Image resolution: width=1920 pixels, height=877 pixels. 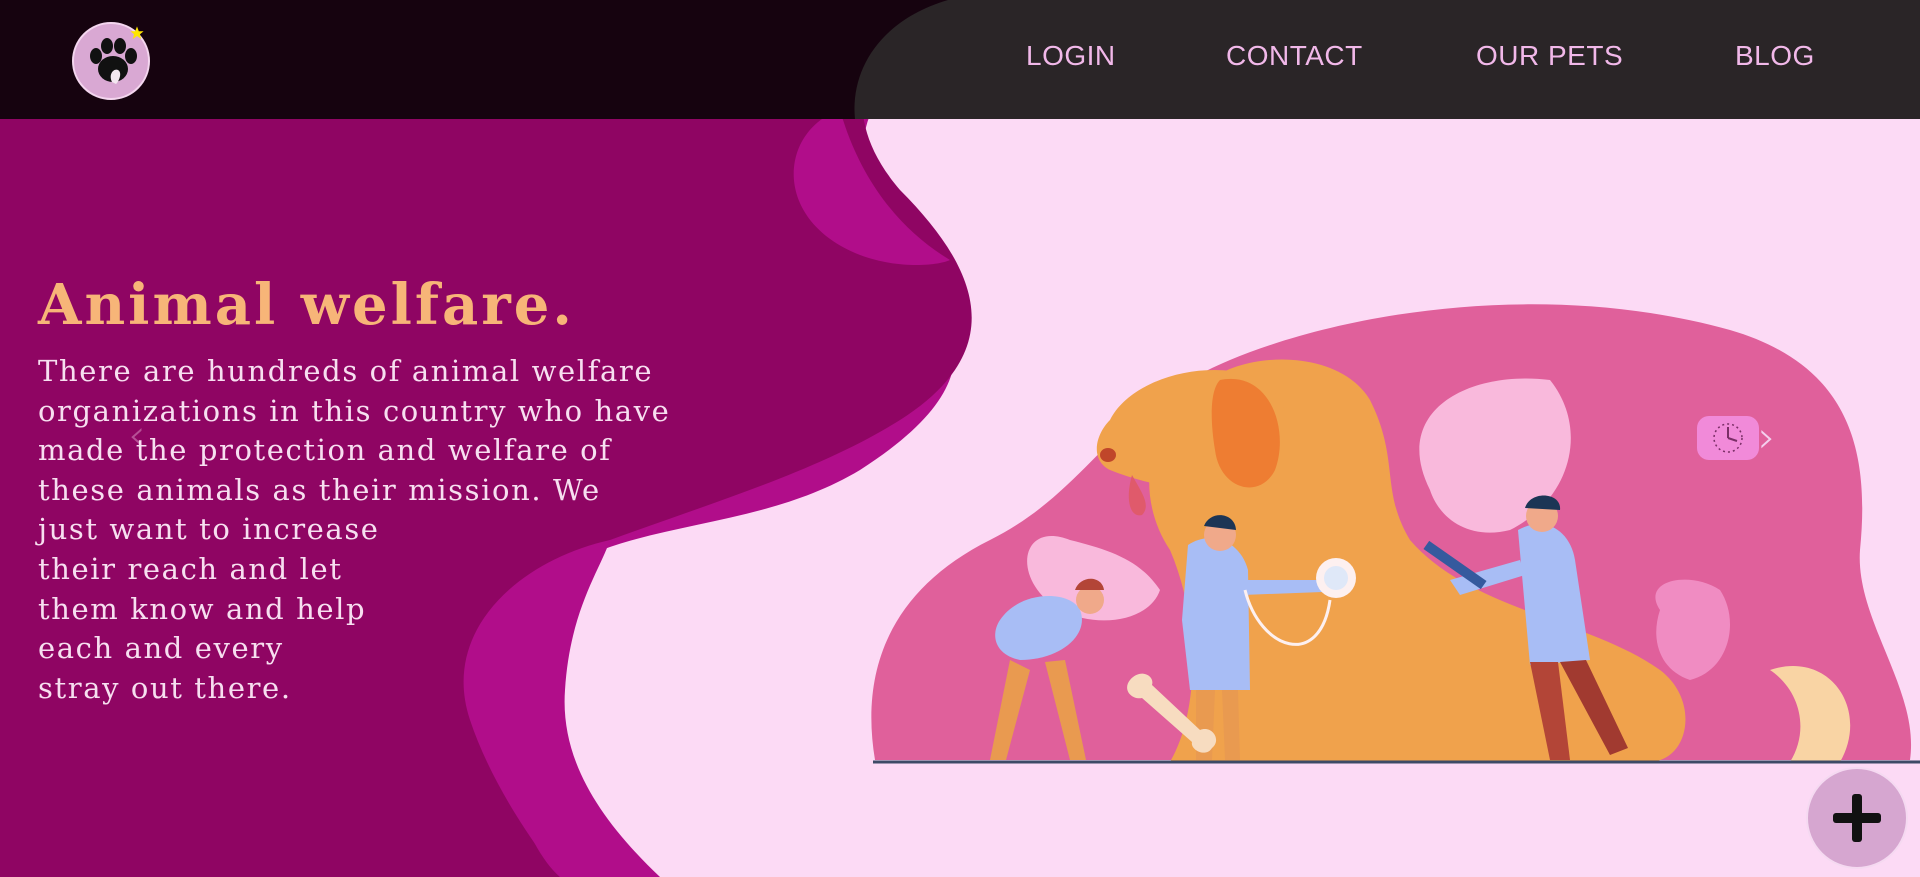 I want to click on paw-icon, so click(x=117, y=55).